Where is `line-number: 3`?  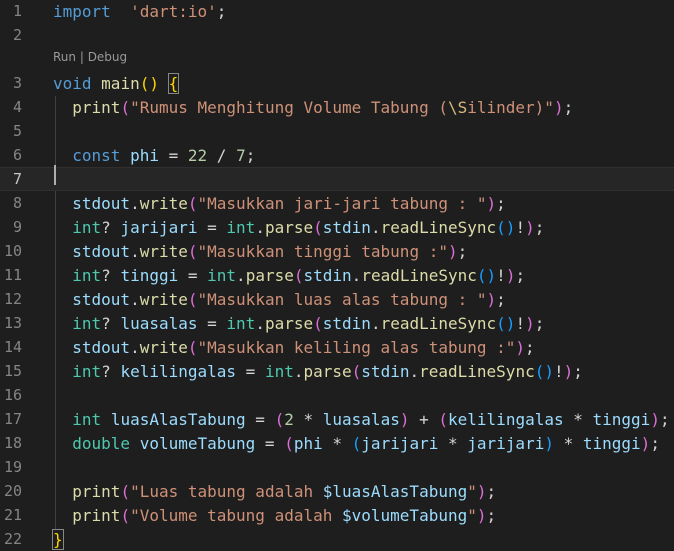 line-number: 3 is located at coordinates (17, 83).